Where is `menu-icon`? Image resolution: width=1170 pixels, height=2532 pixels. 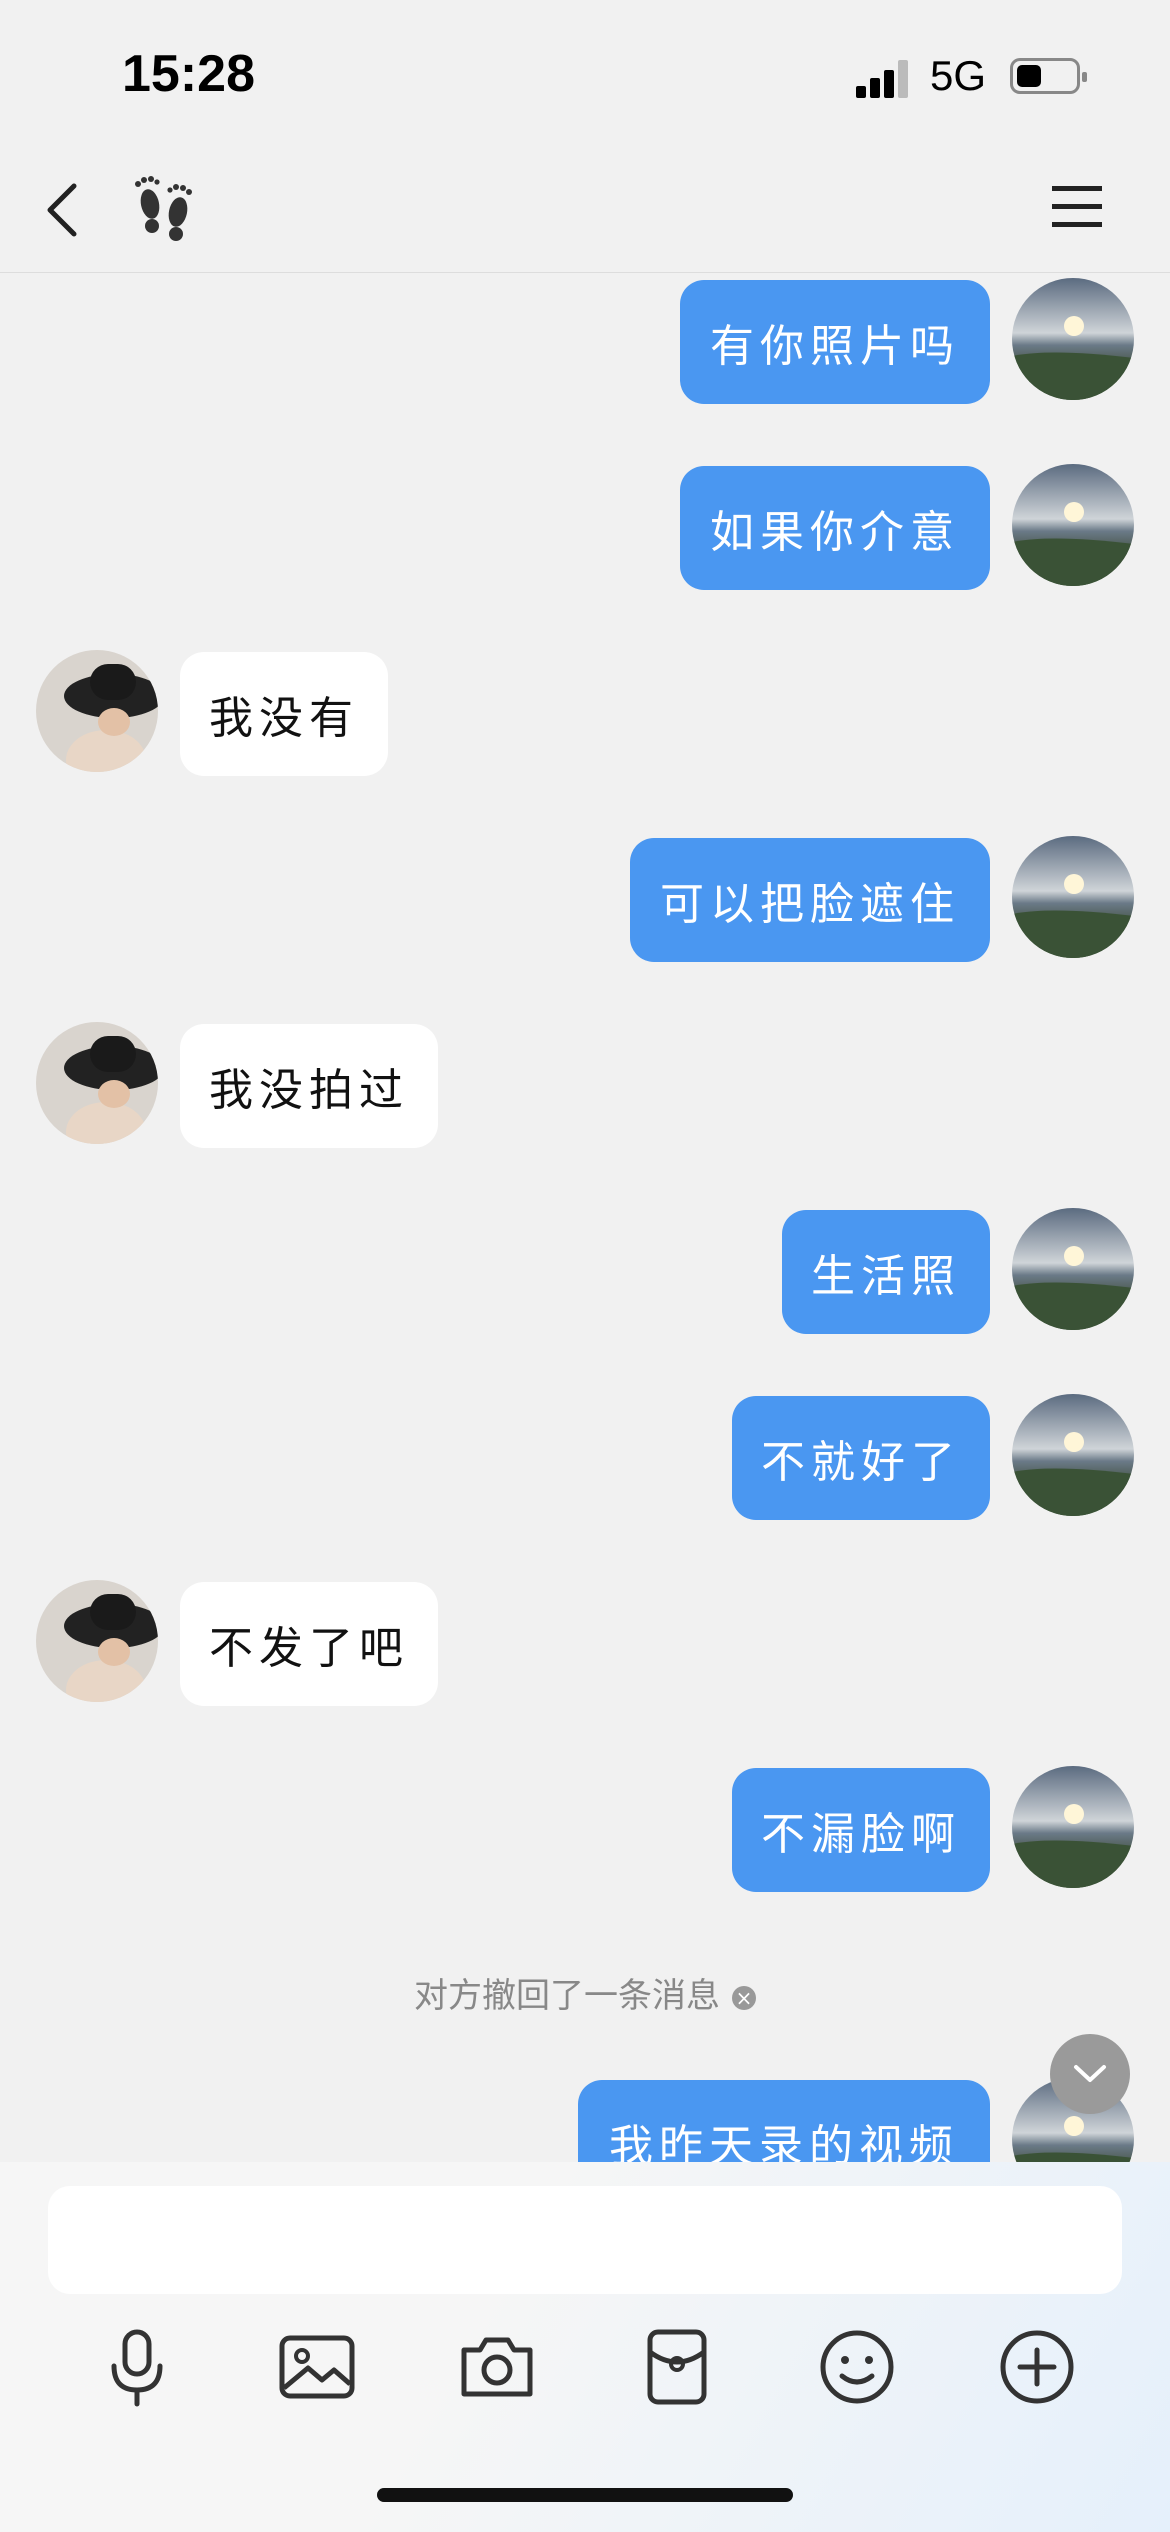
menu-icon is located at coordinates (1077, 207).